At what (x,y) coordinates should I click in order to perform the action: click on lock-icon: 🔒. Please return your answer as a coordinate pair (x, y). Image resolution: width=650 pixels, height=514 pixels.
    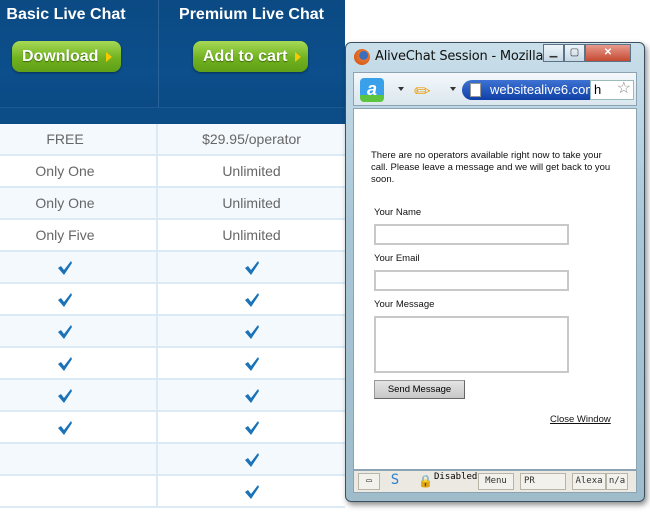
    Looking at the image, I should click on (425, 481).